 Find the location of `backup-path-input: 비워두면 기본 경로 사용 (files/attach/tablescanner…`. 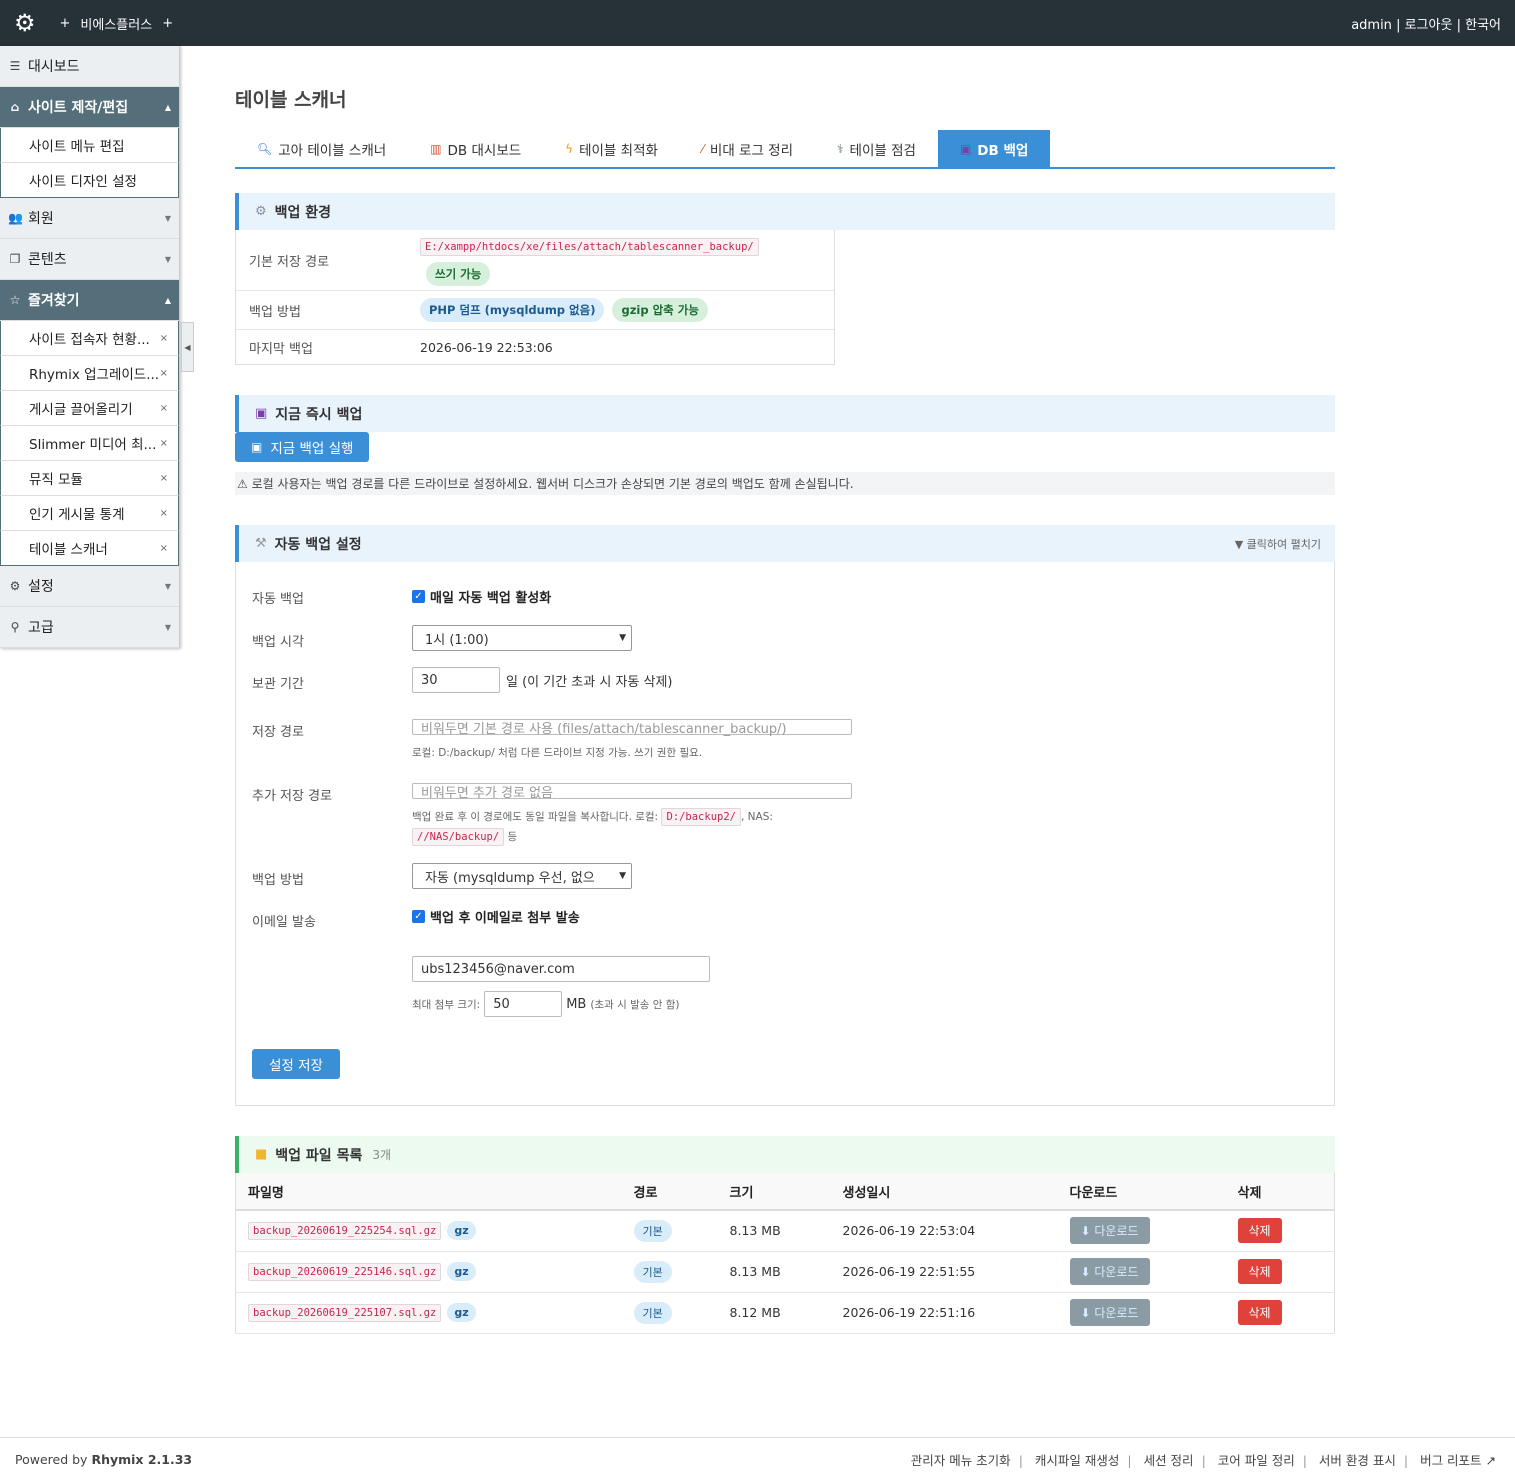

backup-path-input: 비워두면 기본 경로 사용 (files/attach/tablescanner… is located at coordinates (632, 728).